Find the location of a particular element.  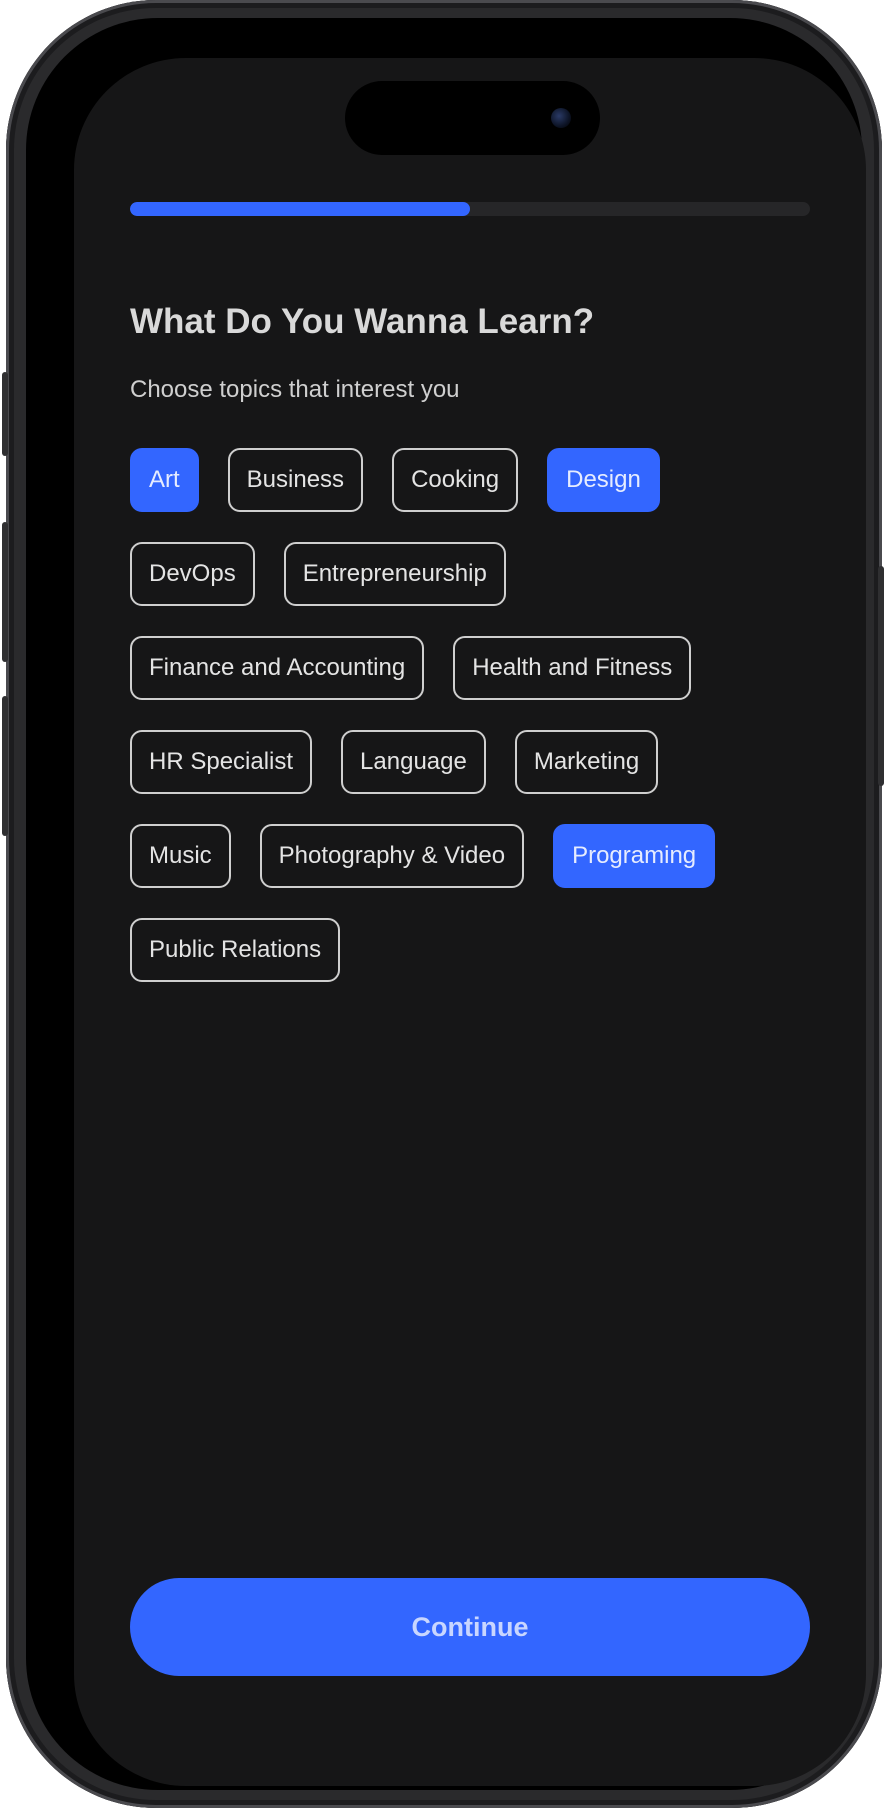

camera-icon is located at coordinates (561, 118).